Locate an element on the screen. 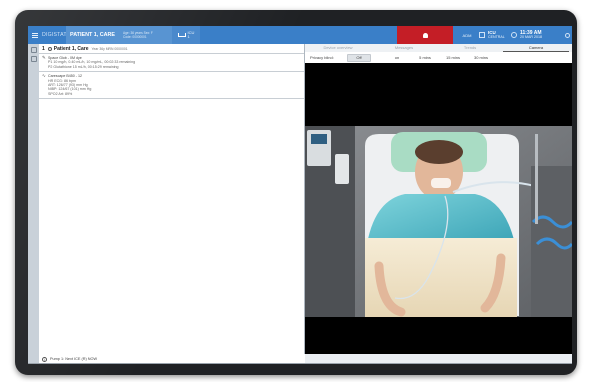  monitor-hr: HR ECG: 86 bpm is located at coordinates (62, 80).